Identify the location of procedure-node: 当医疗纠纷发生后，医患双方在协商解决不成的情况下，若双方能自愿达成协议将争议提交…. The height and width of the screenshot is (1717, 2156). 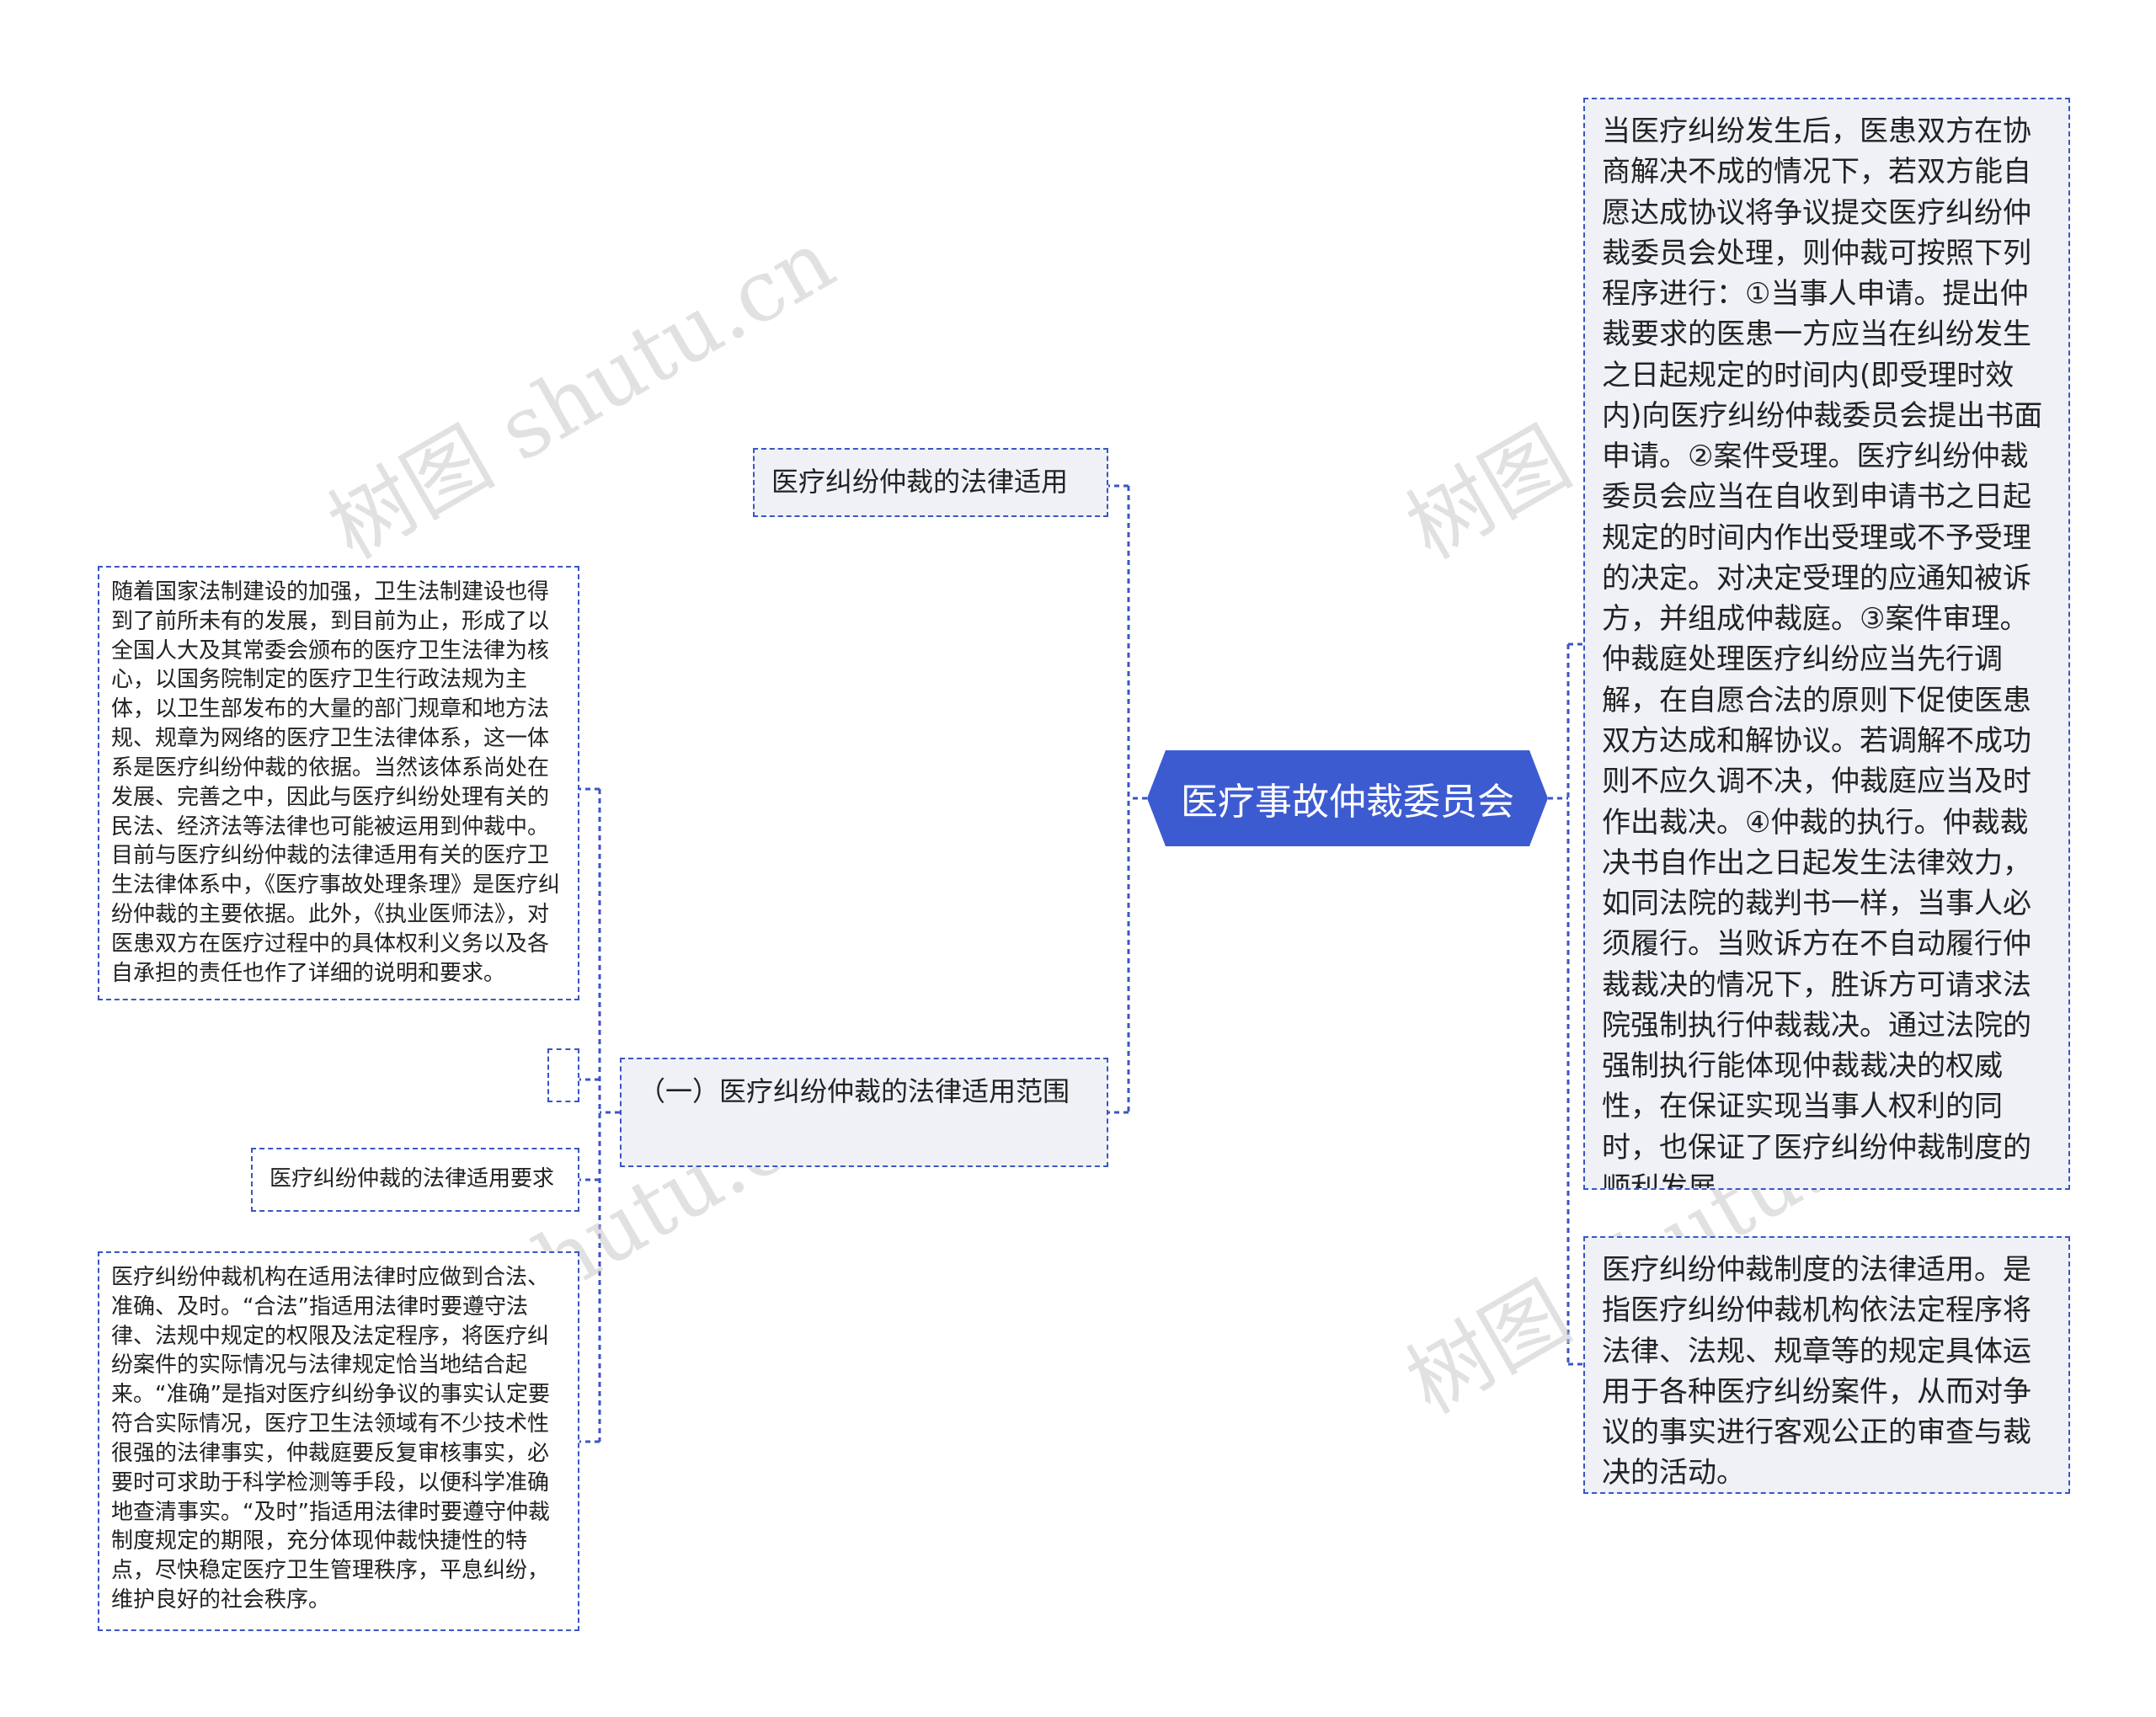
(1826, 644).